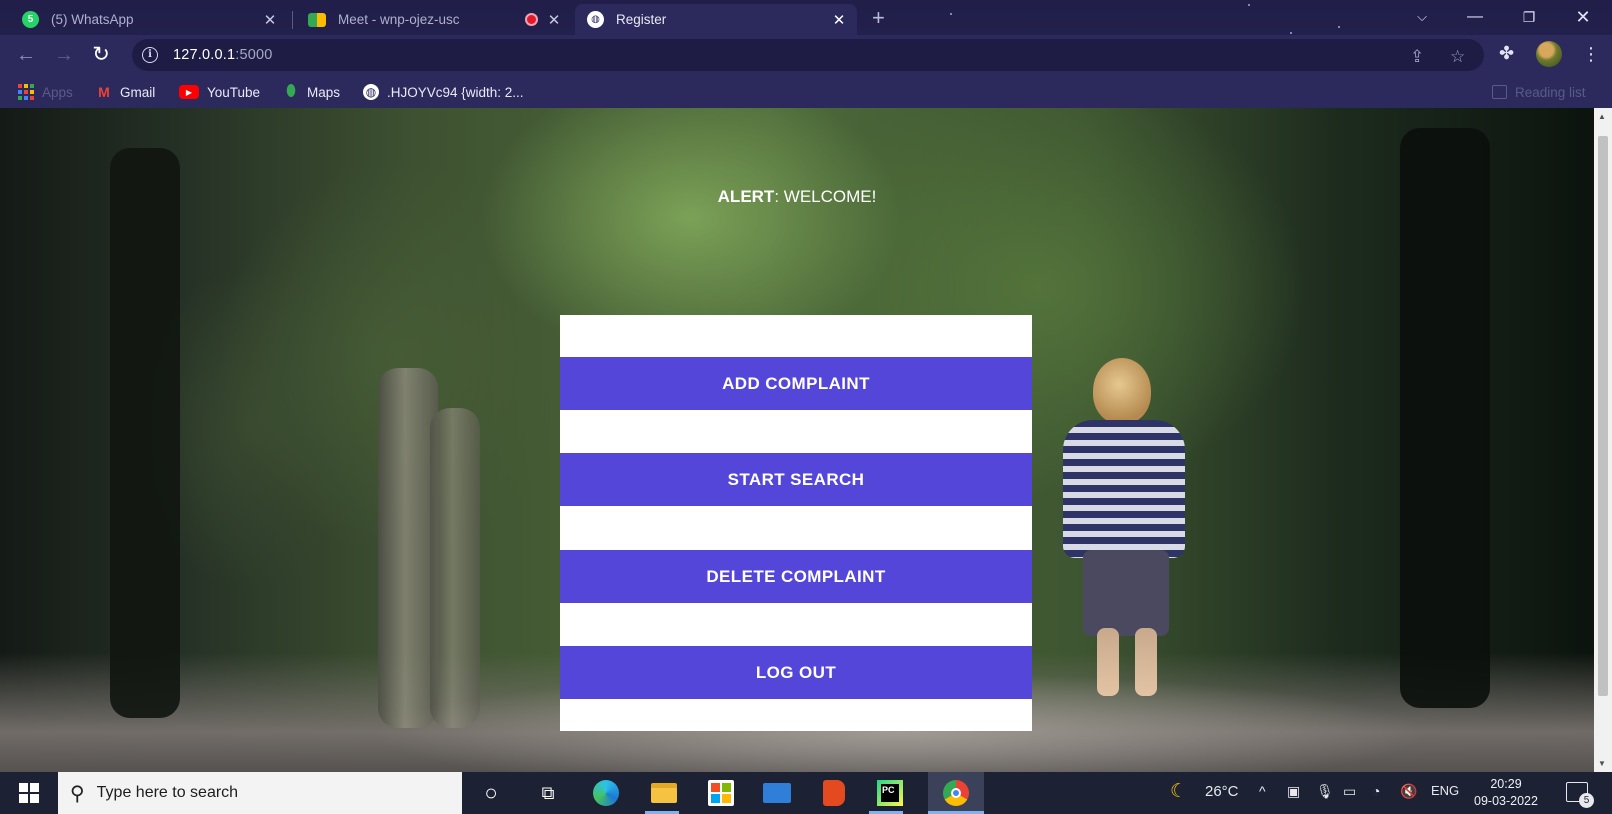  Describe the element at coordinates (641, 19) in the screenshot. I see `tab-title: Register` at that location.